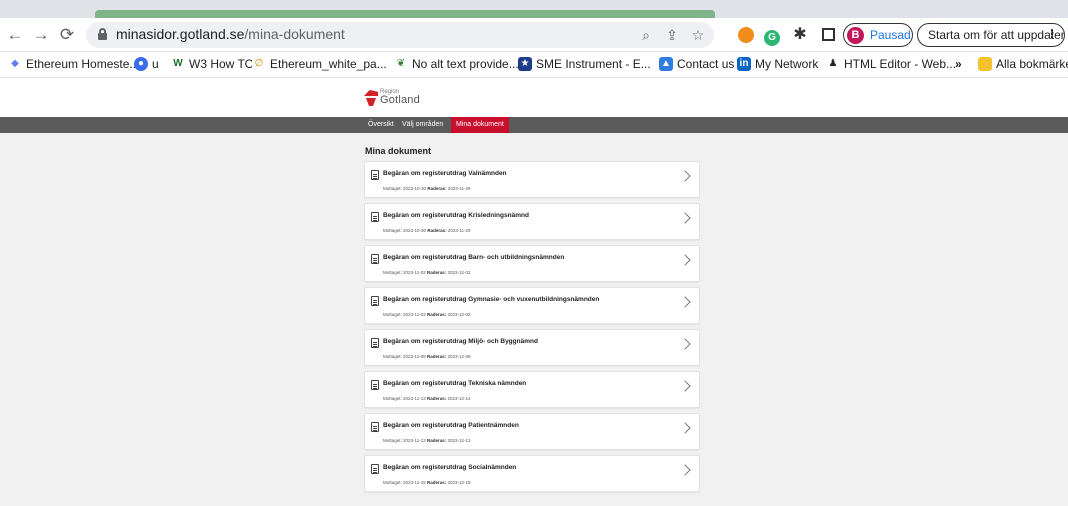  I want to click on active-tab, so click(405, 14).